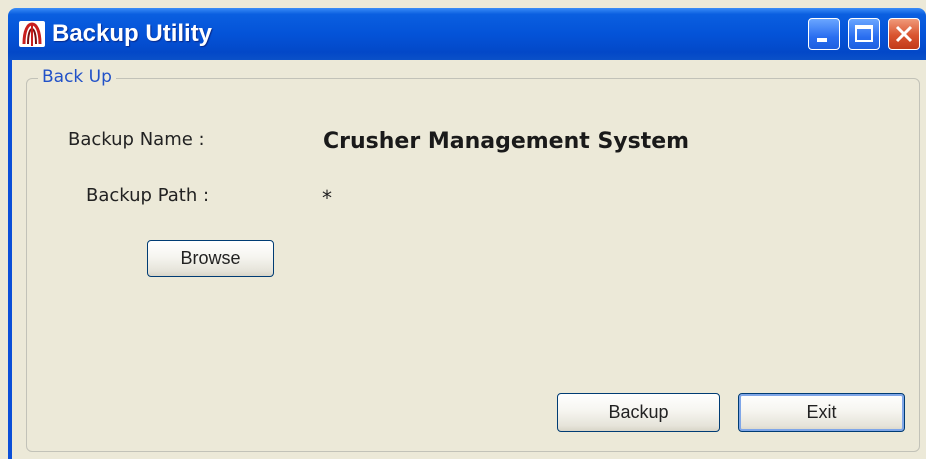 This screenshot has height=459, width=926. What do you see at coordinates (10, 259) in the screenshot?
I see `window-left-border` at bounding box center [10, 259].